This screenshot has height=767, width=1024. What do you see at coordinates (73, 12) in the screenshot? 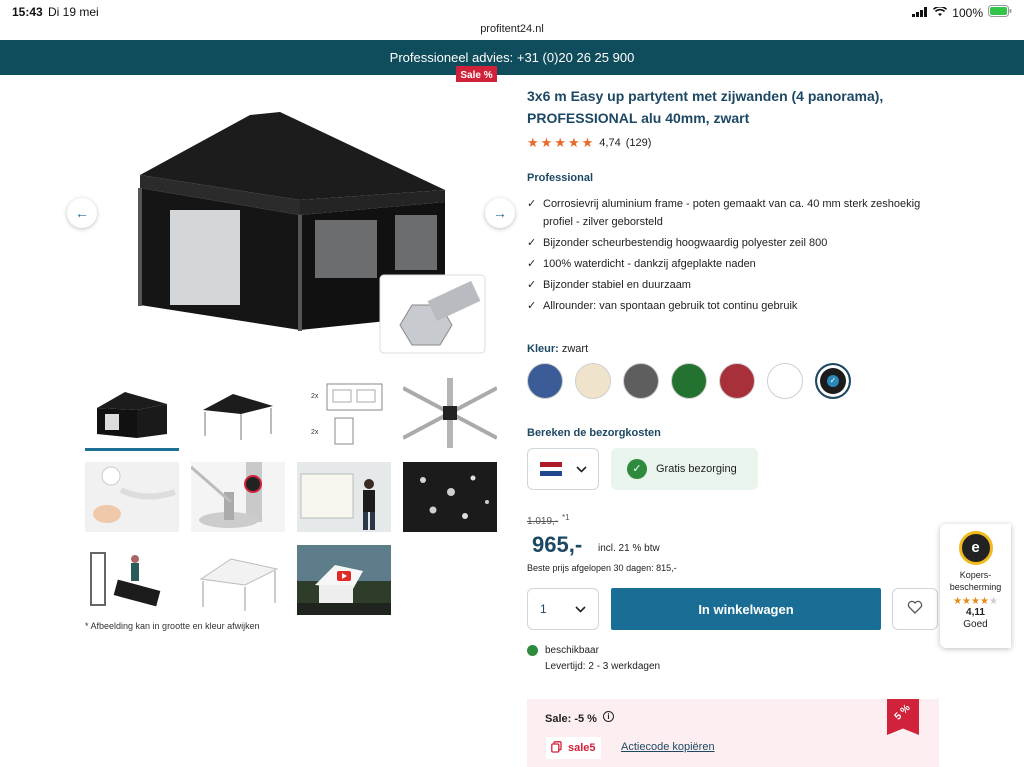
I see `status-date: Di 19 mei` at bounding box center [73, 12].